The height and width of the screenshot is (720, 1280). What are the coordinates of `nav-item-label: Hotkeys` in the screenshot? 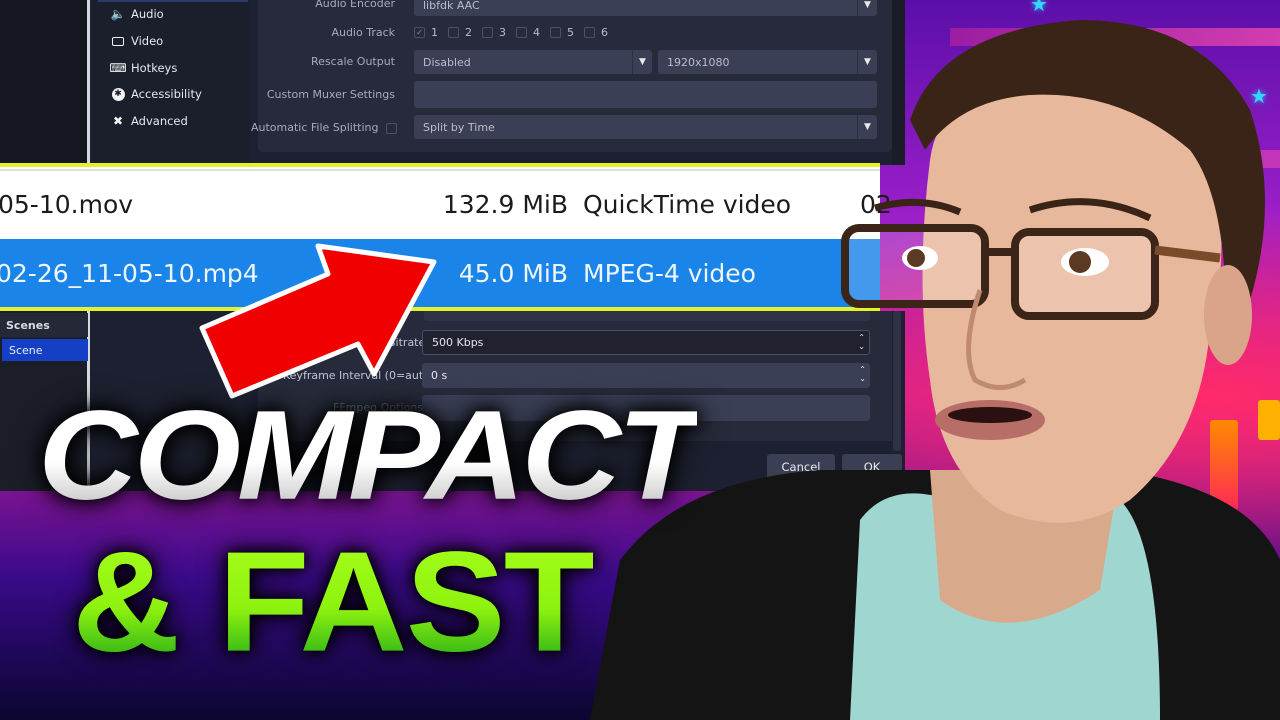 It's located at (154, 68).